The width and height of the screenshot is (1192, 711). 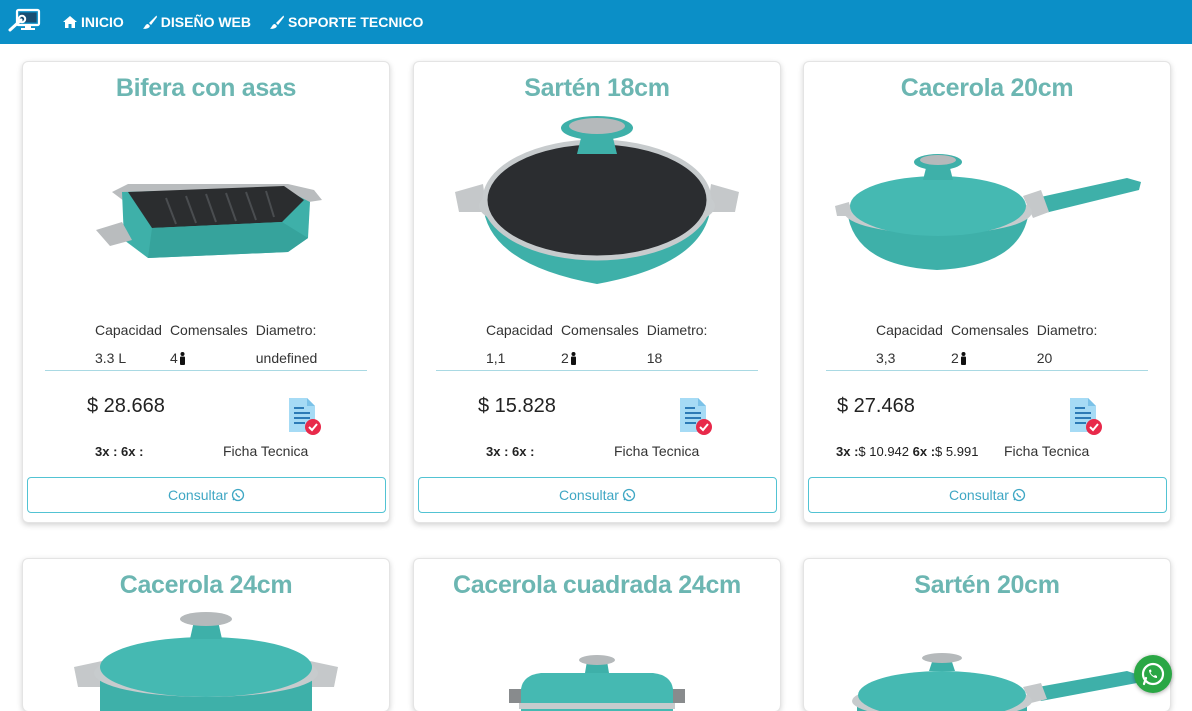 I want to click on product-title: Cacerola 20cm, so click(x=987, y=88).